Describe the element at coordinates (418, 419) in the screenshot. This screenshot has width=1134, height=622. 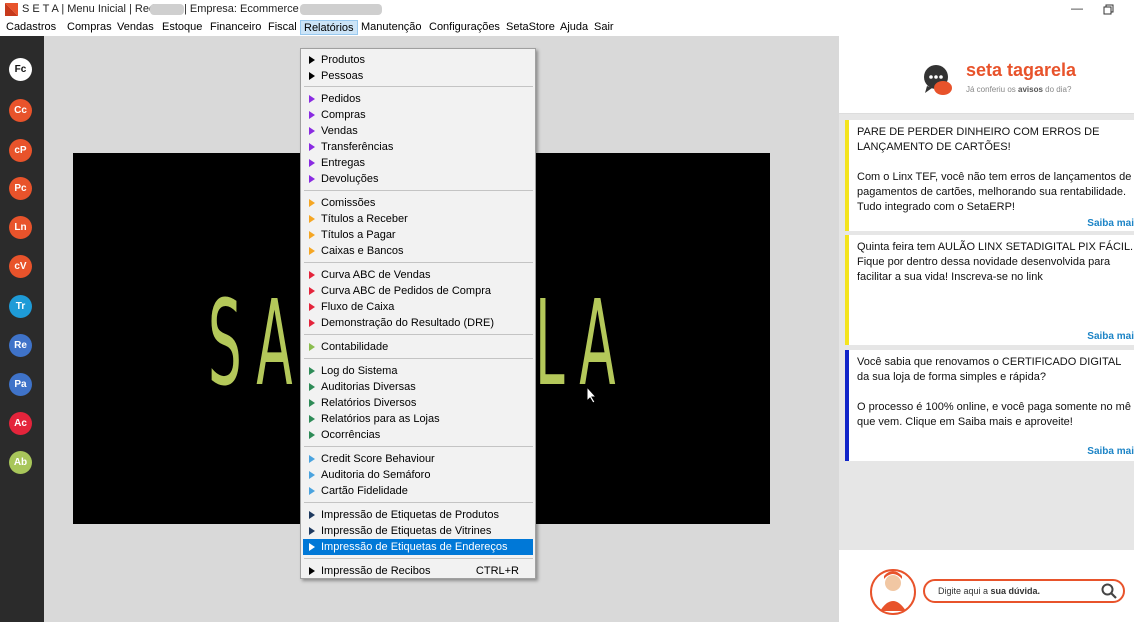
I see `menu-item: Relatórios para as Lojas` at that location.